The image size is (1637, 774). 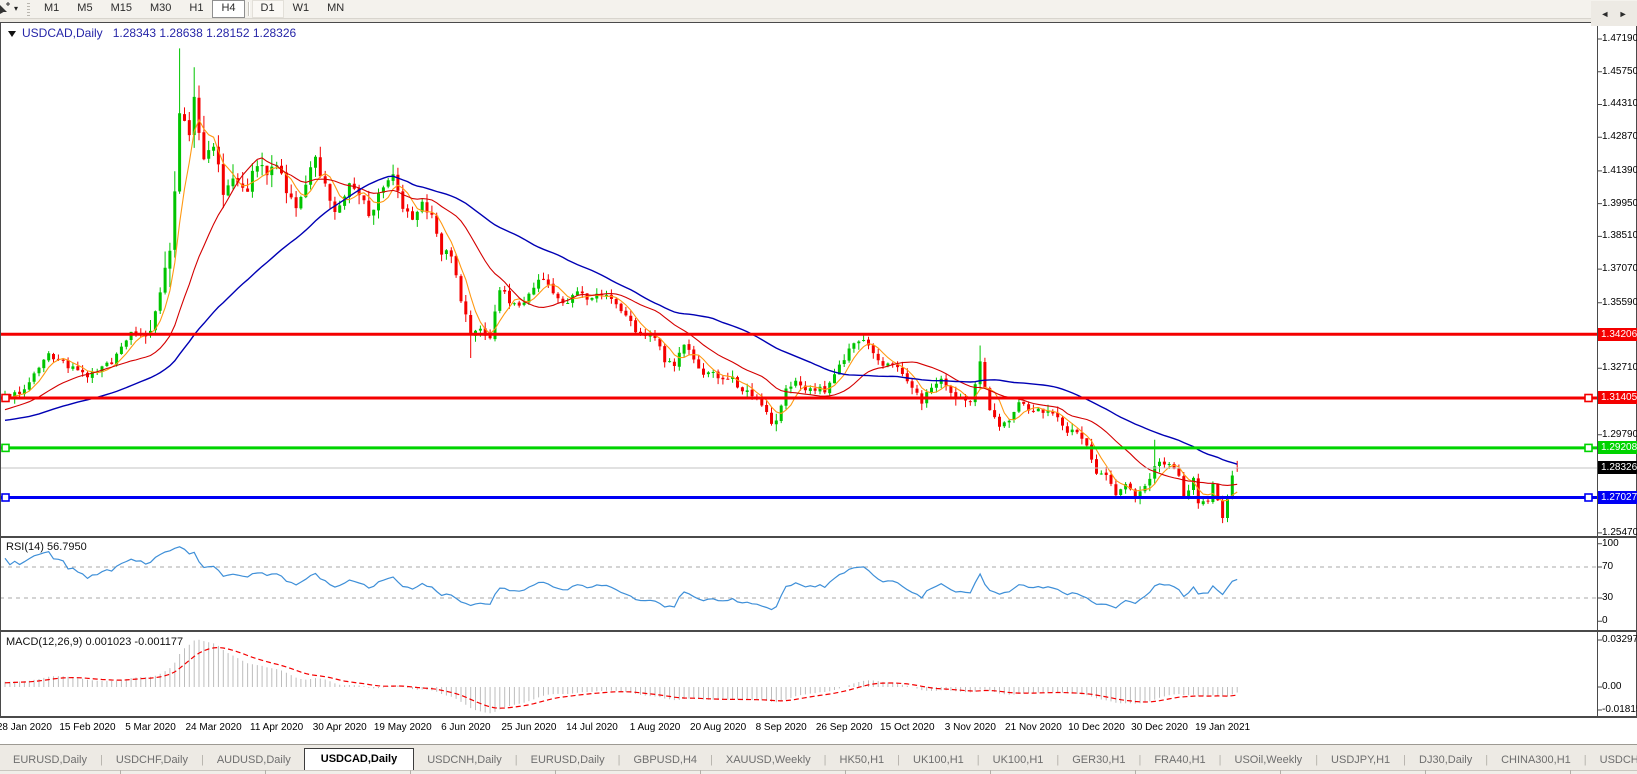 I want to click on macd-label: MACD(12,26,9) 0.001023 -0.001177, so click(x=95, y=642).